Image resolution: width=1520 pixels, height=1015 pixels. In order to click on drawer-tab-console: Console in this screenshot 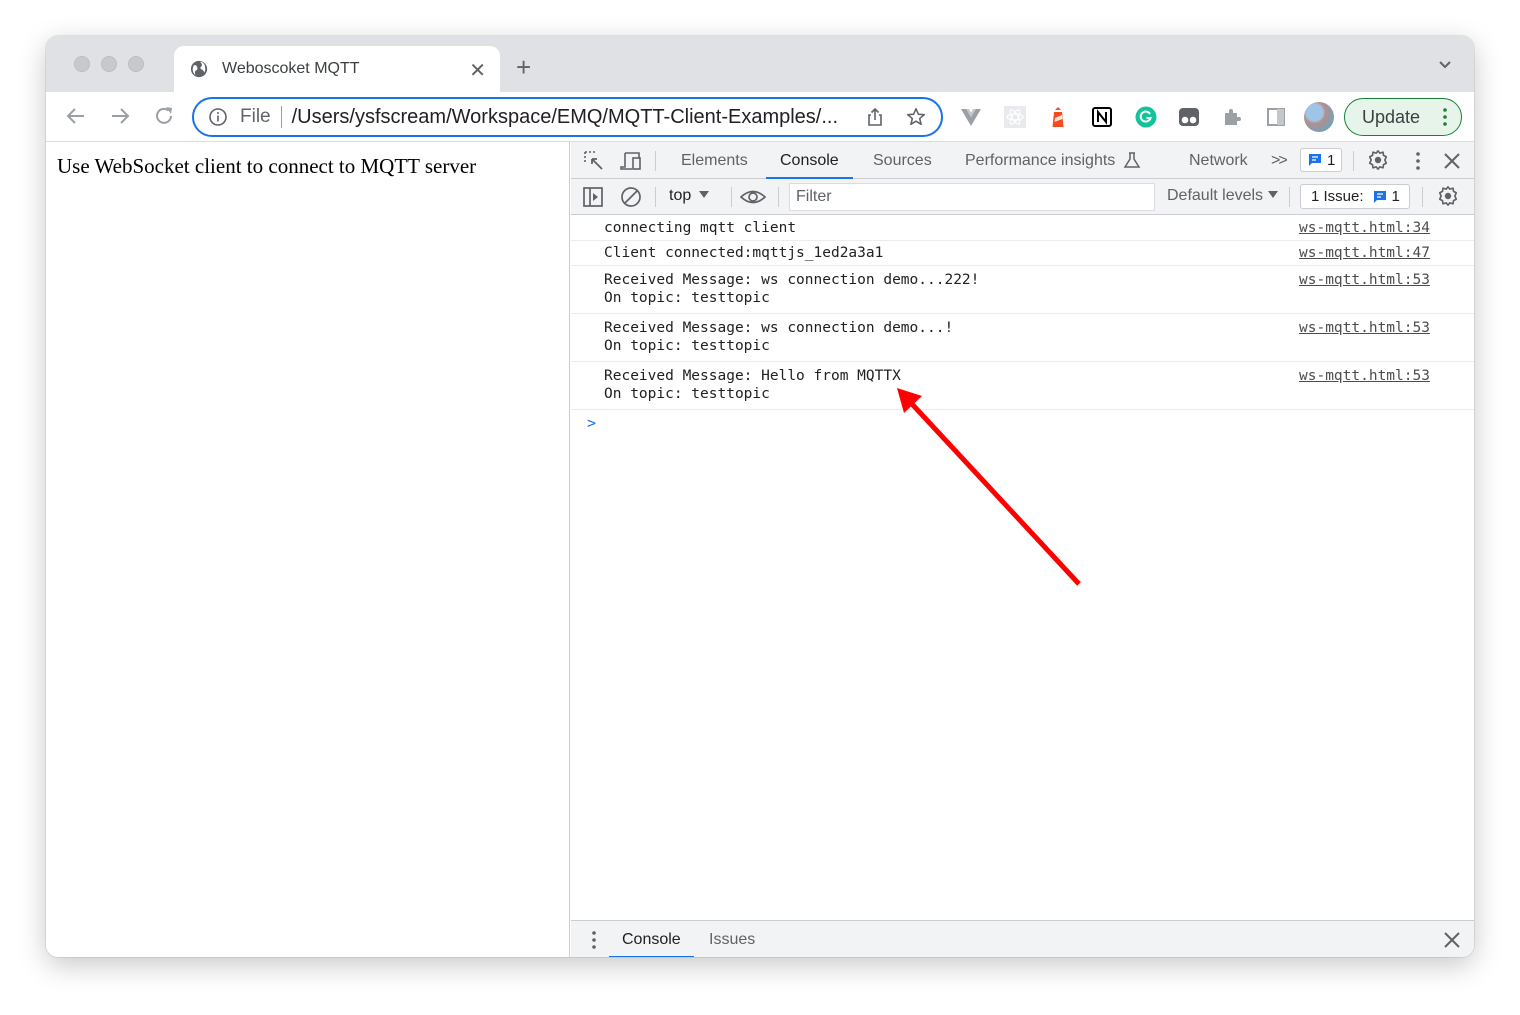, I will do `click(651, 939)`.